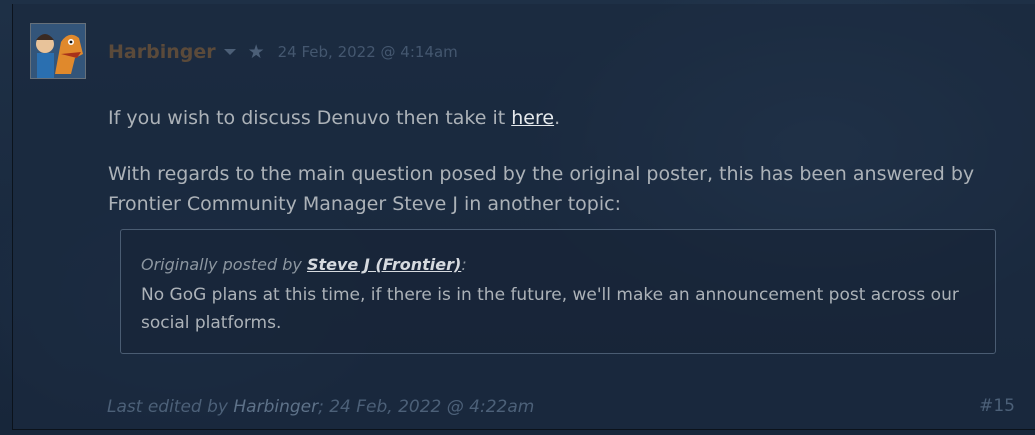  I want to click on avatar, so click(58, 51).